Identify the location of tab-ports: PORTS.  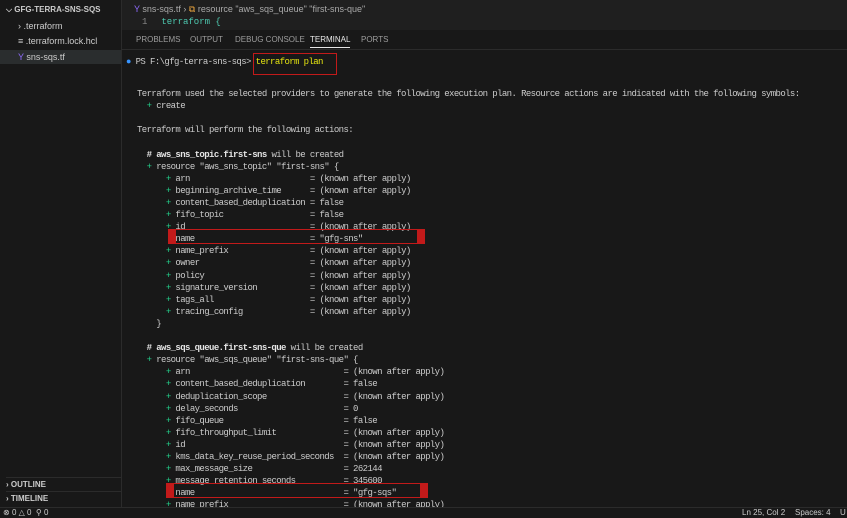
(374, 39).